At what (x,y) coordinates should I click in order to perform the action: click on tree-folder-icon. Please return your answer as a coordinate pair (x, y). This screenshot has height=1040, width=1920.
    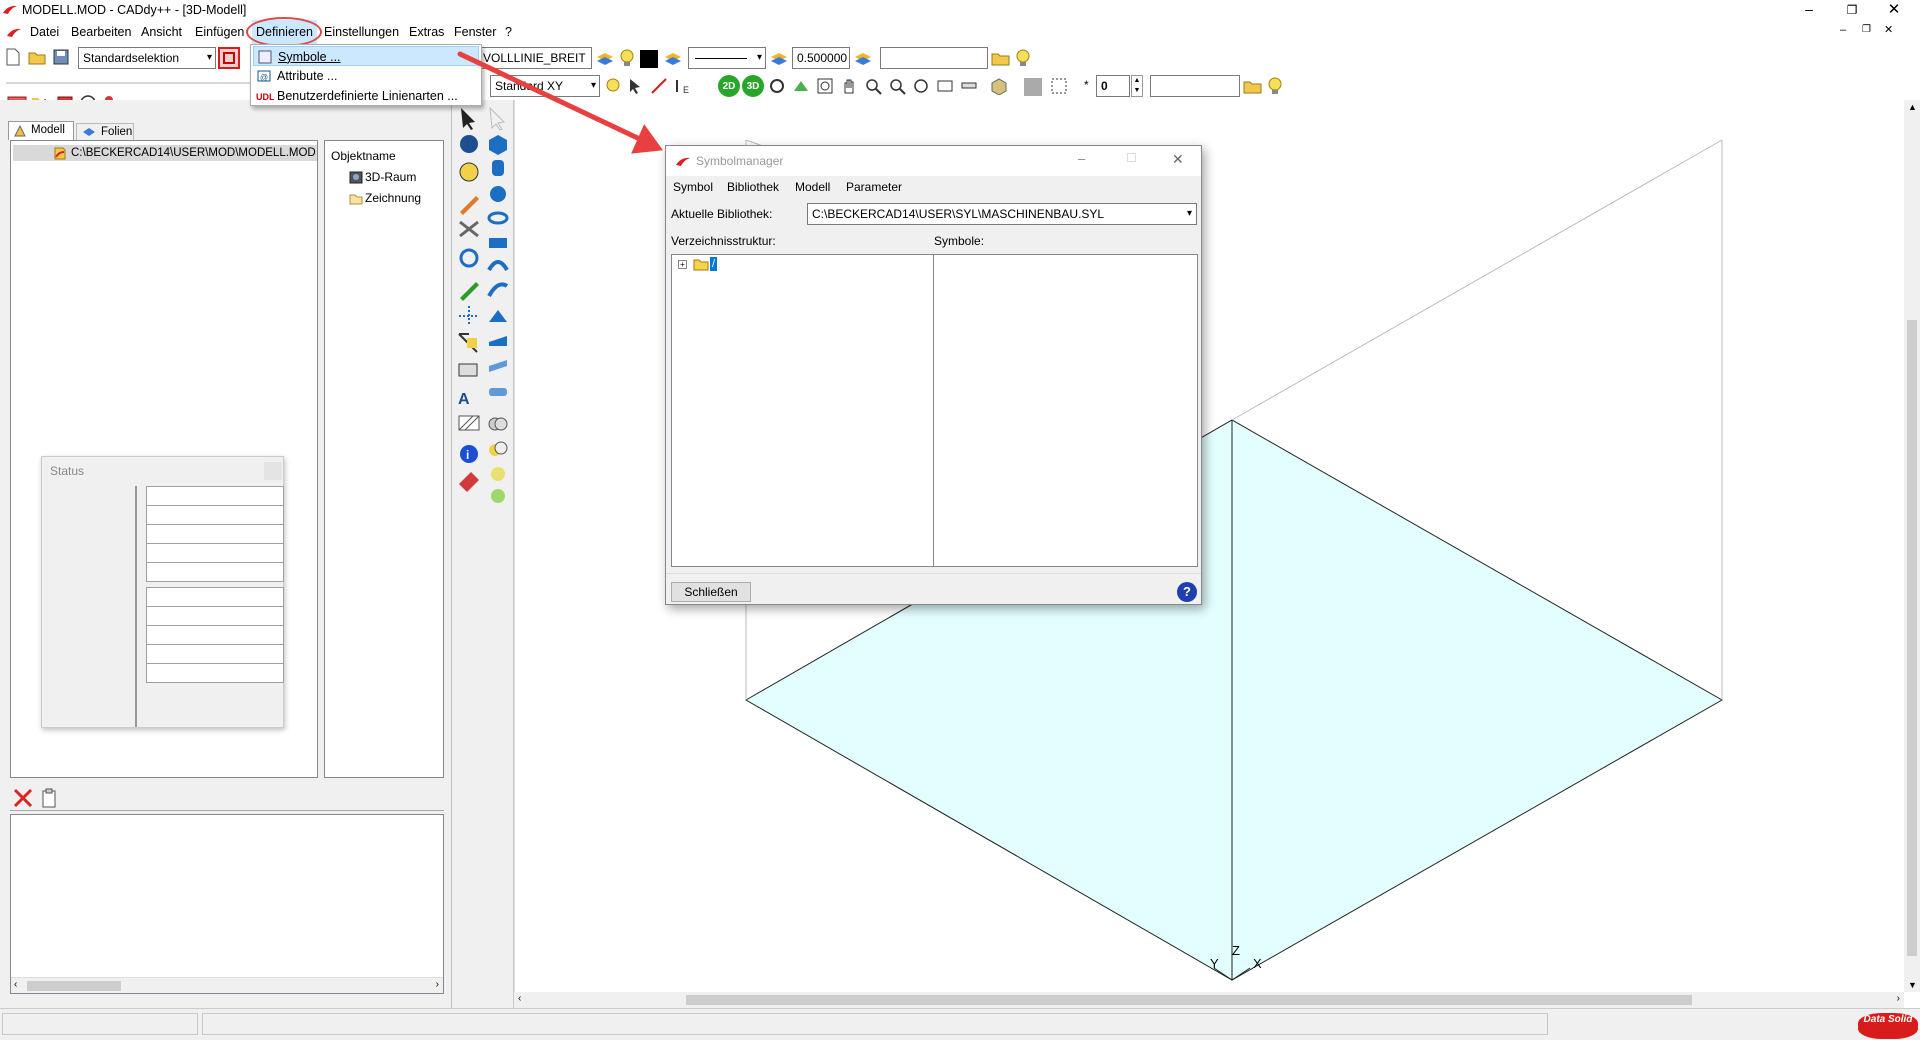
    Looking at the image, I should click on (701, 264).